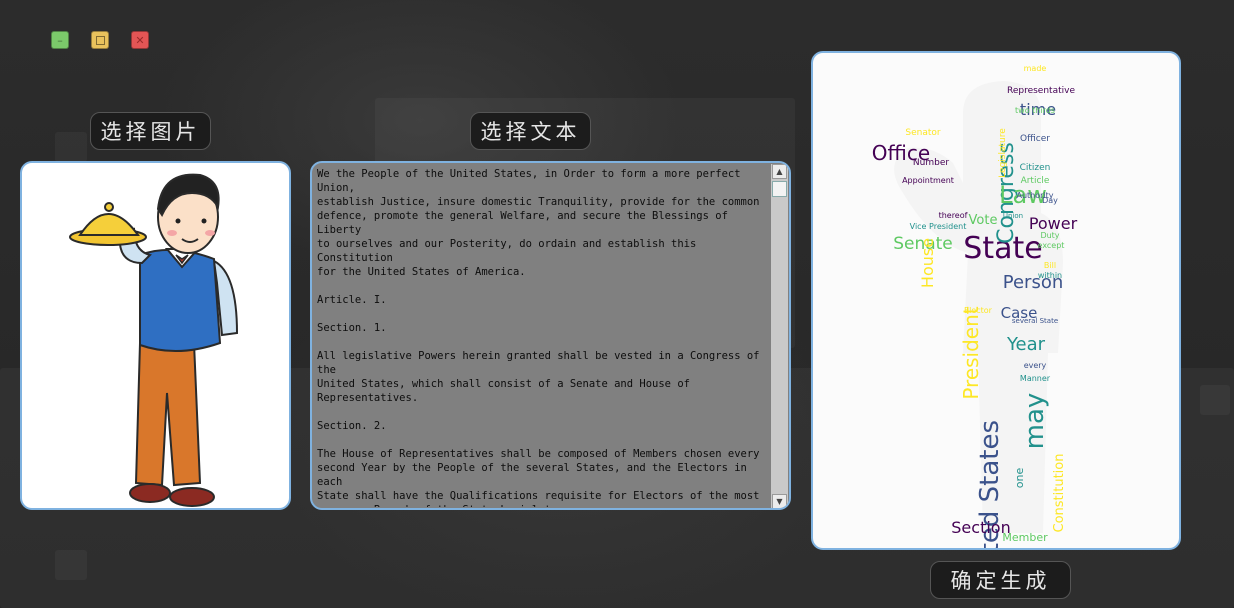 This screenshot has height=608, width=1234. Describe the element at coordinates (983, 220) in the screenshot. I see `word-cloud-word: Vote` at that location.